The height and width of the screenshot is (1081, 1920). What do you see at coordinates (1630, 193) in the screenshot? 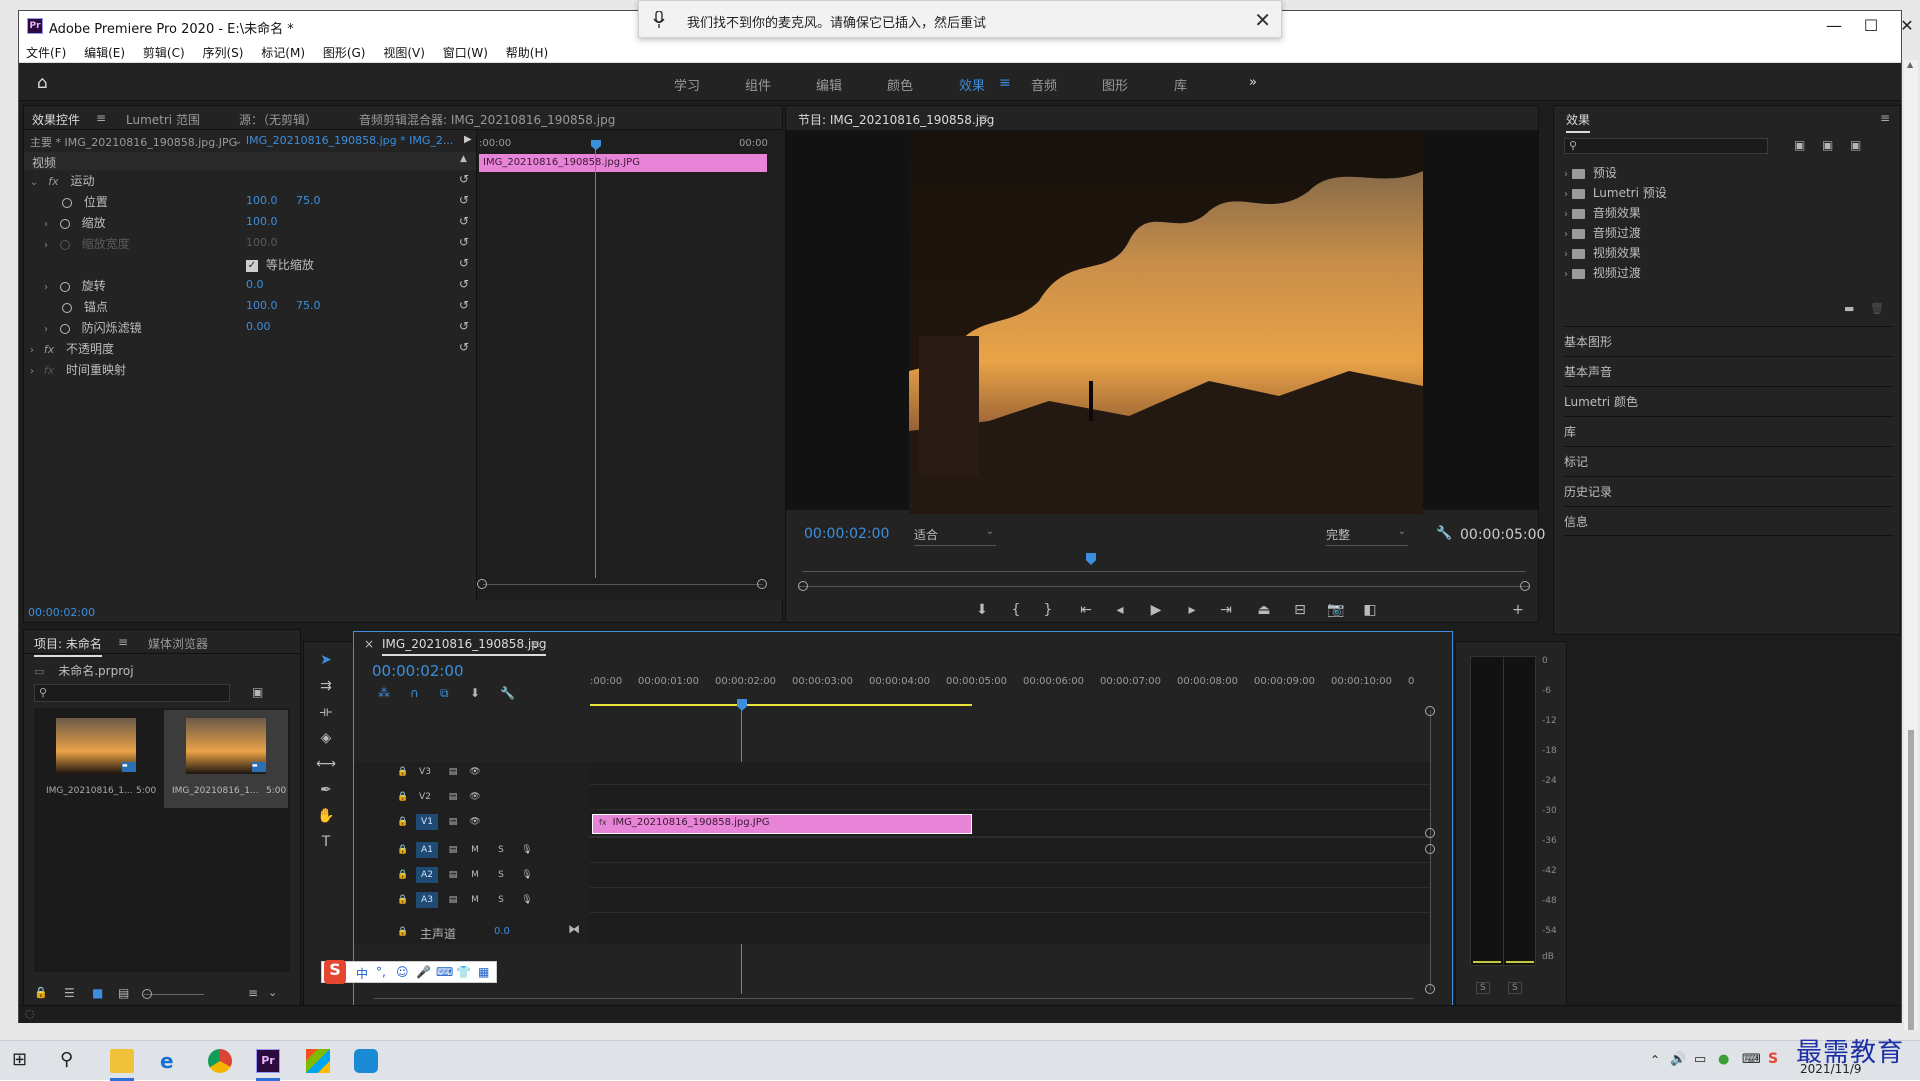
I see `effects-lumetri-presets: Lumetri 预设` at bounding box center [1630, 193].